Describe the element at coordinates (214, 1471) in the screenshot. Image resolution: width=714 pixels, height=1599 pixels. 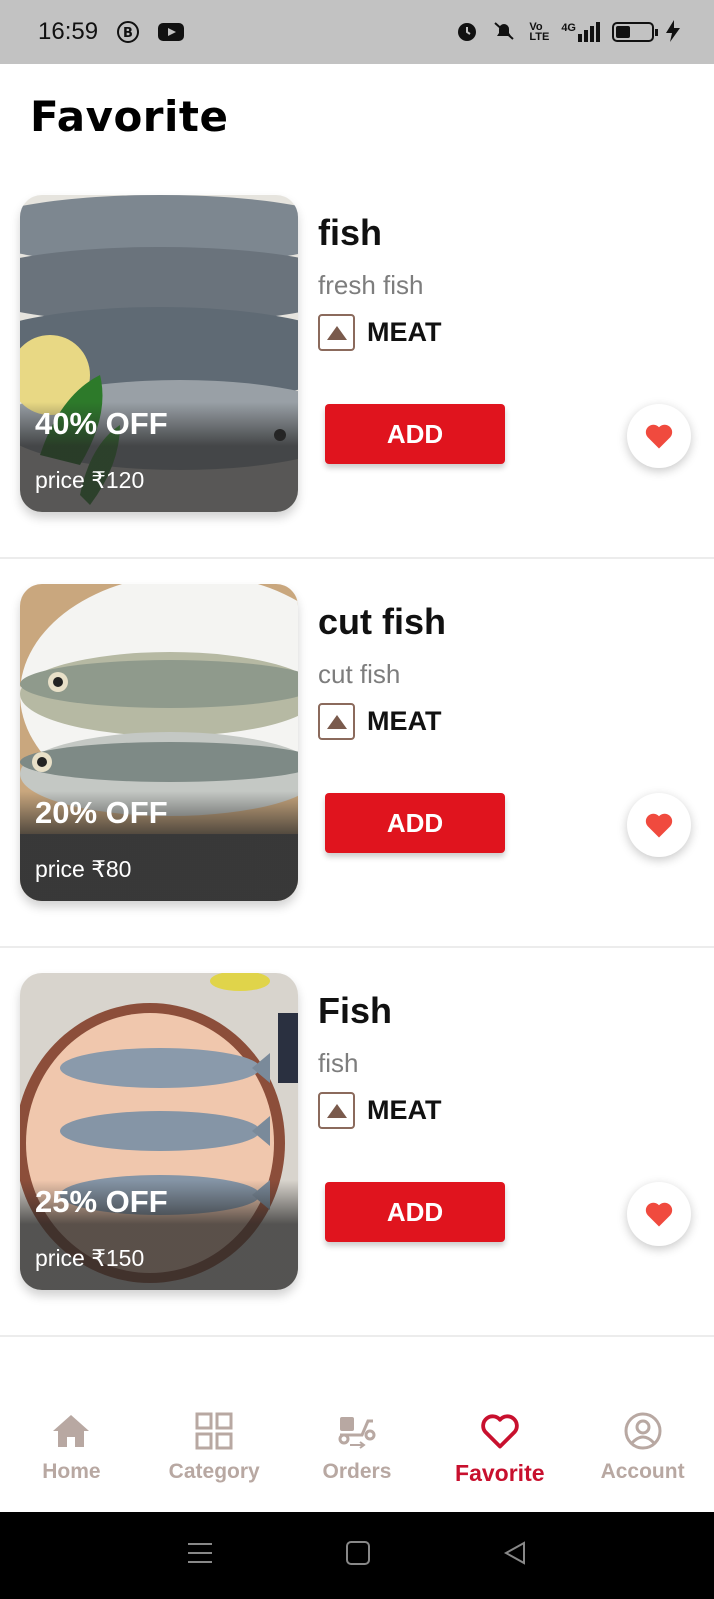
I see `nav-label: Category` at that location.